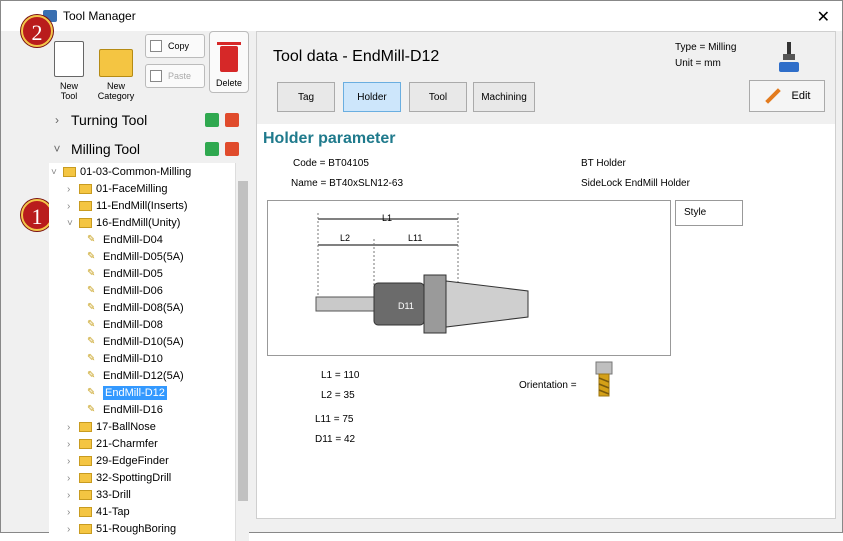 The image size is (843, 541). I want to click on holder-name: Name = BT40xSLN12-63, so click(347, 183).